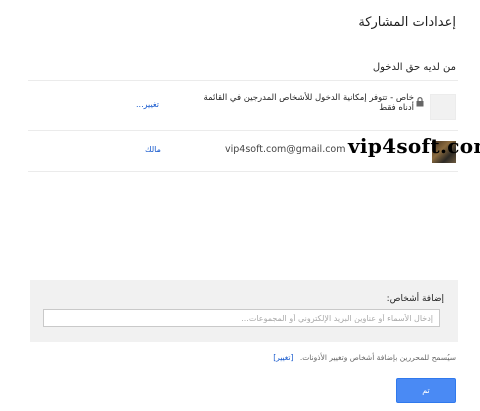 This screenshot has height=411, width=480. What do you see at coordinates (414, 146) in the screenshot?
I see `watermark: vip4soft.com` at bounding box center [414, 146].